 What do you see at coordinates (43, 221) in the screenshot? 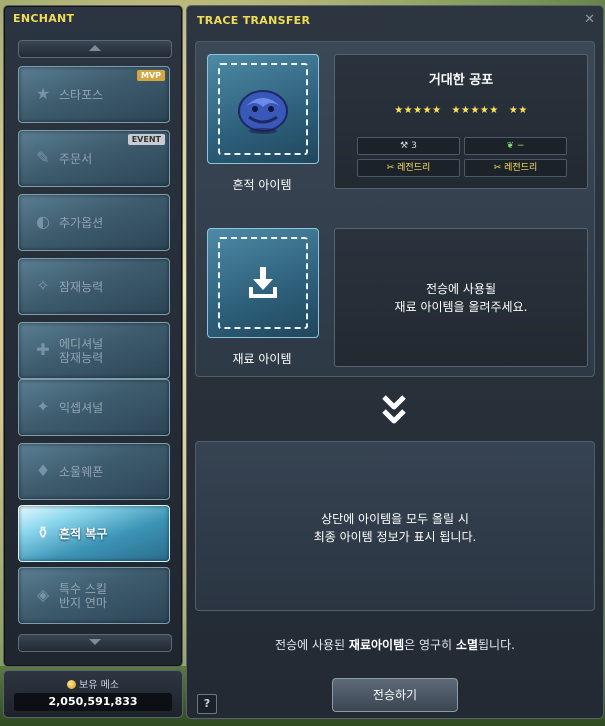
I see `flame-option-icon: ◐` at bounding box center [43, 221].